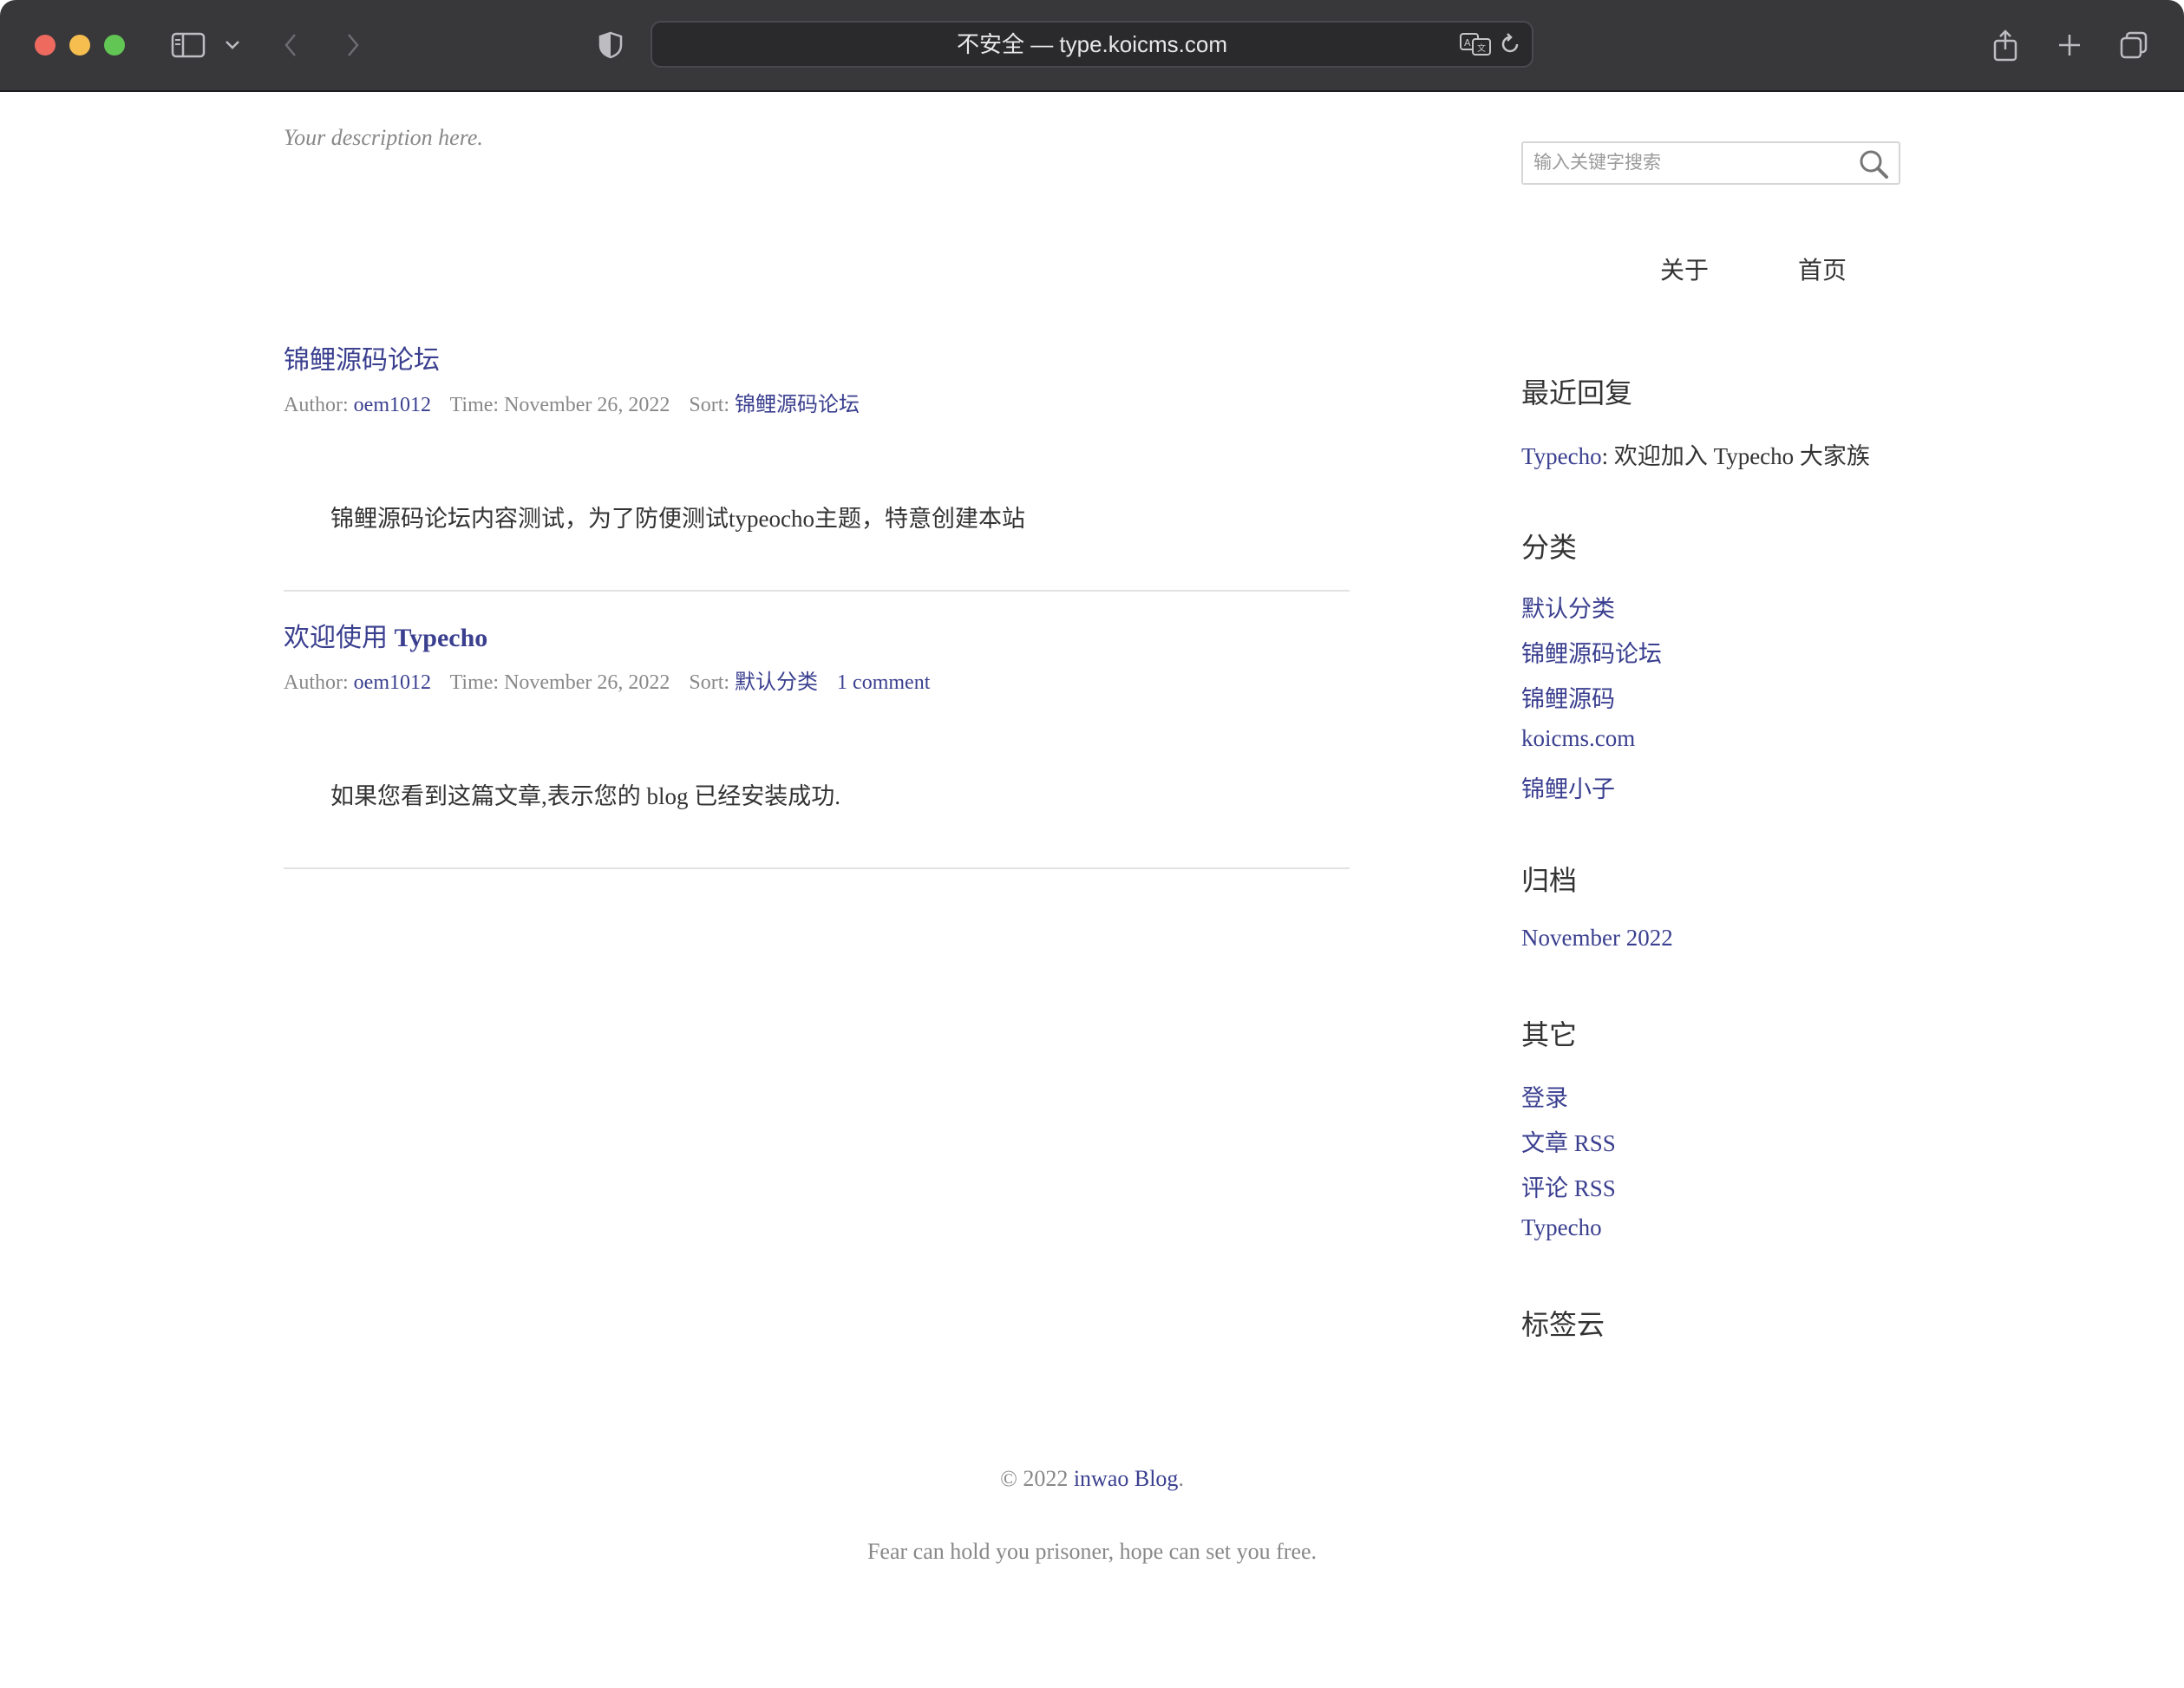 The image size is (2184, 1688). I want to click on comment-text: 欢迎加入 Typecho 大家族, so click(1741, 456).